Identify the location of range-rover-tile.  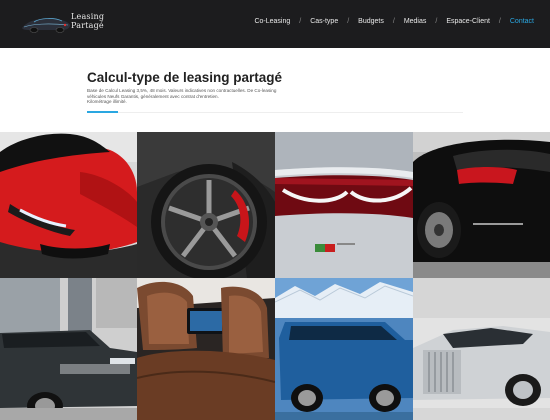
(68, 349).